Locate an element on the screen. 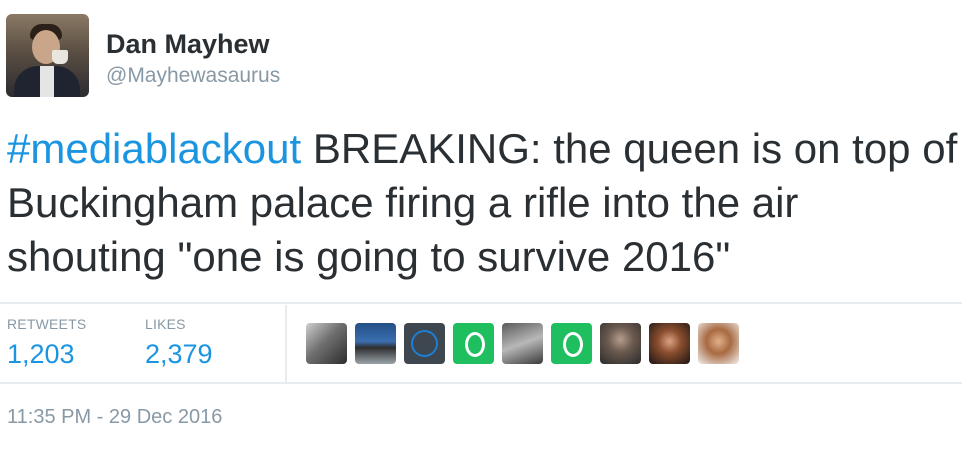 The height and width of the screenshot is (453, 976). liker-avatars is located at coordinates (522, 343).